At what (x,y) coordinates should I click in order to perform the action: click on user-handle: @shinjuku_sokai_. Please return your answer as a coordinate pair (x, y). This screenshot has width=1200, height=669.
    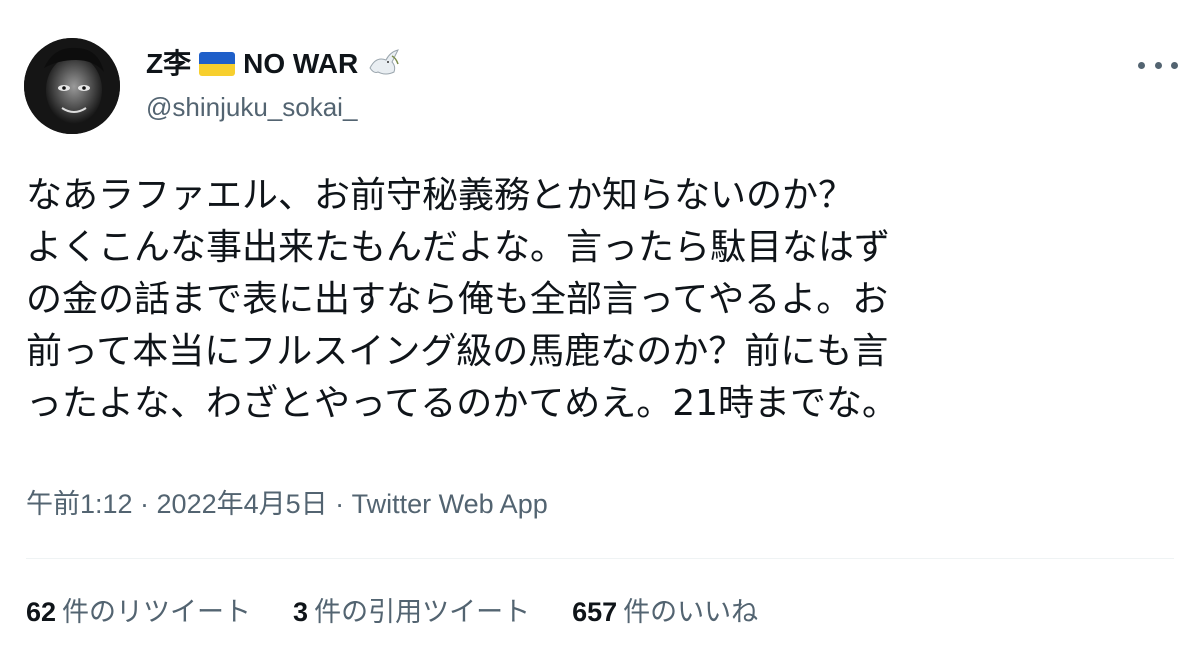
    Looking at the image, I should click on (251, 107).